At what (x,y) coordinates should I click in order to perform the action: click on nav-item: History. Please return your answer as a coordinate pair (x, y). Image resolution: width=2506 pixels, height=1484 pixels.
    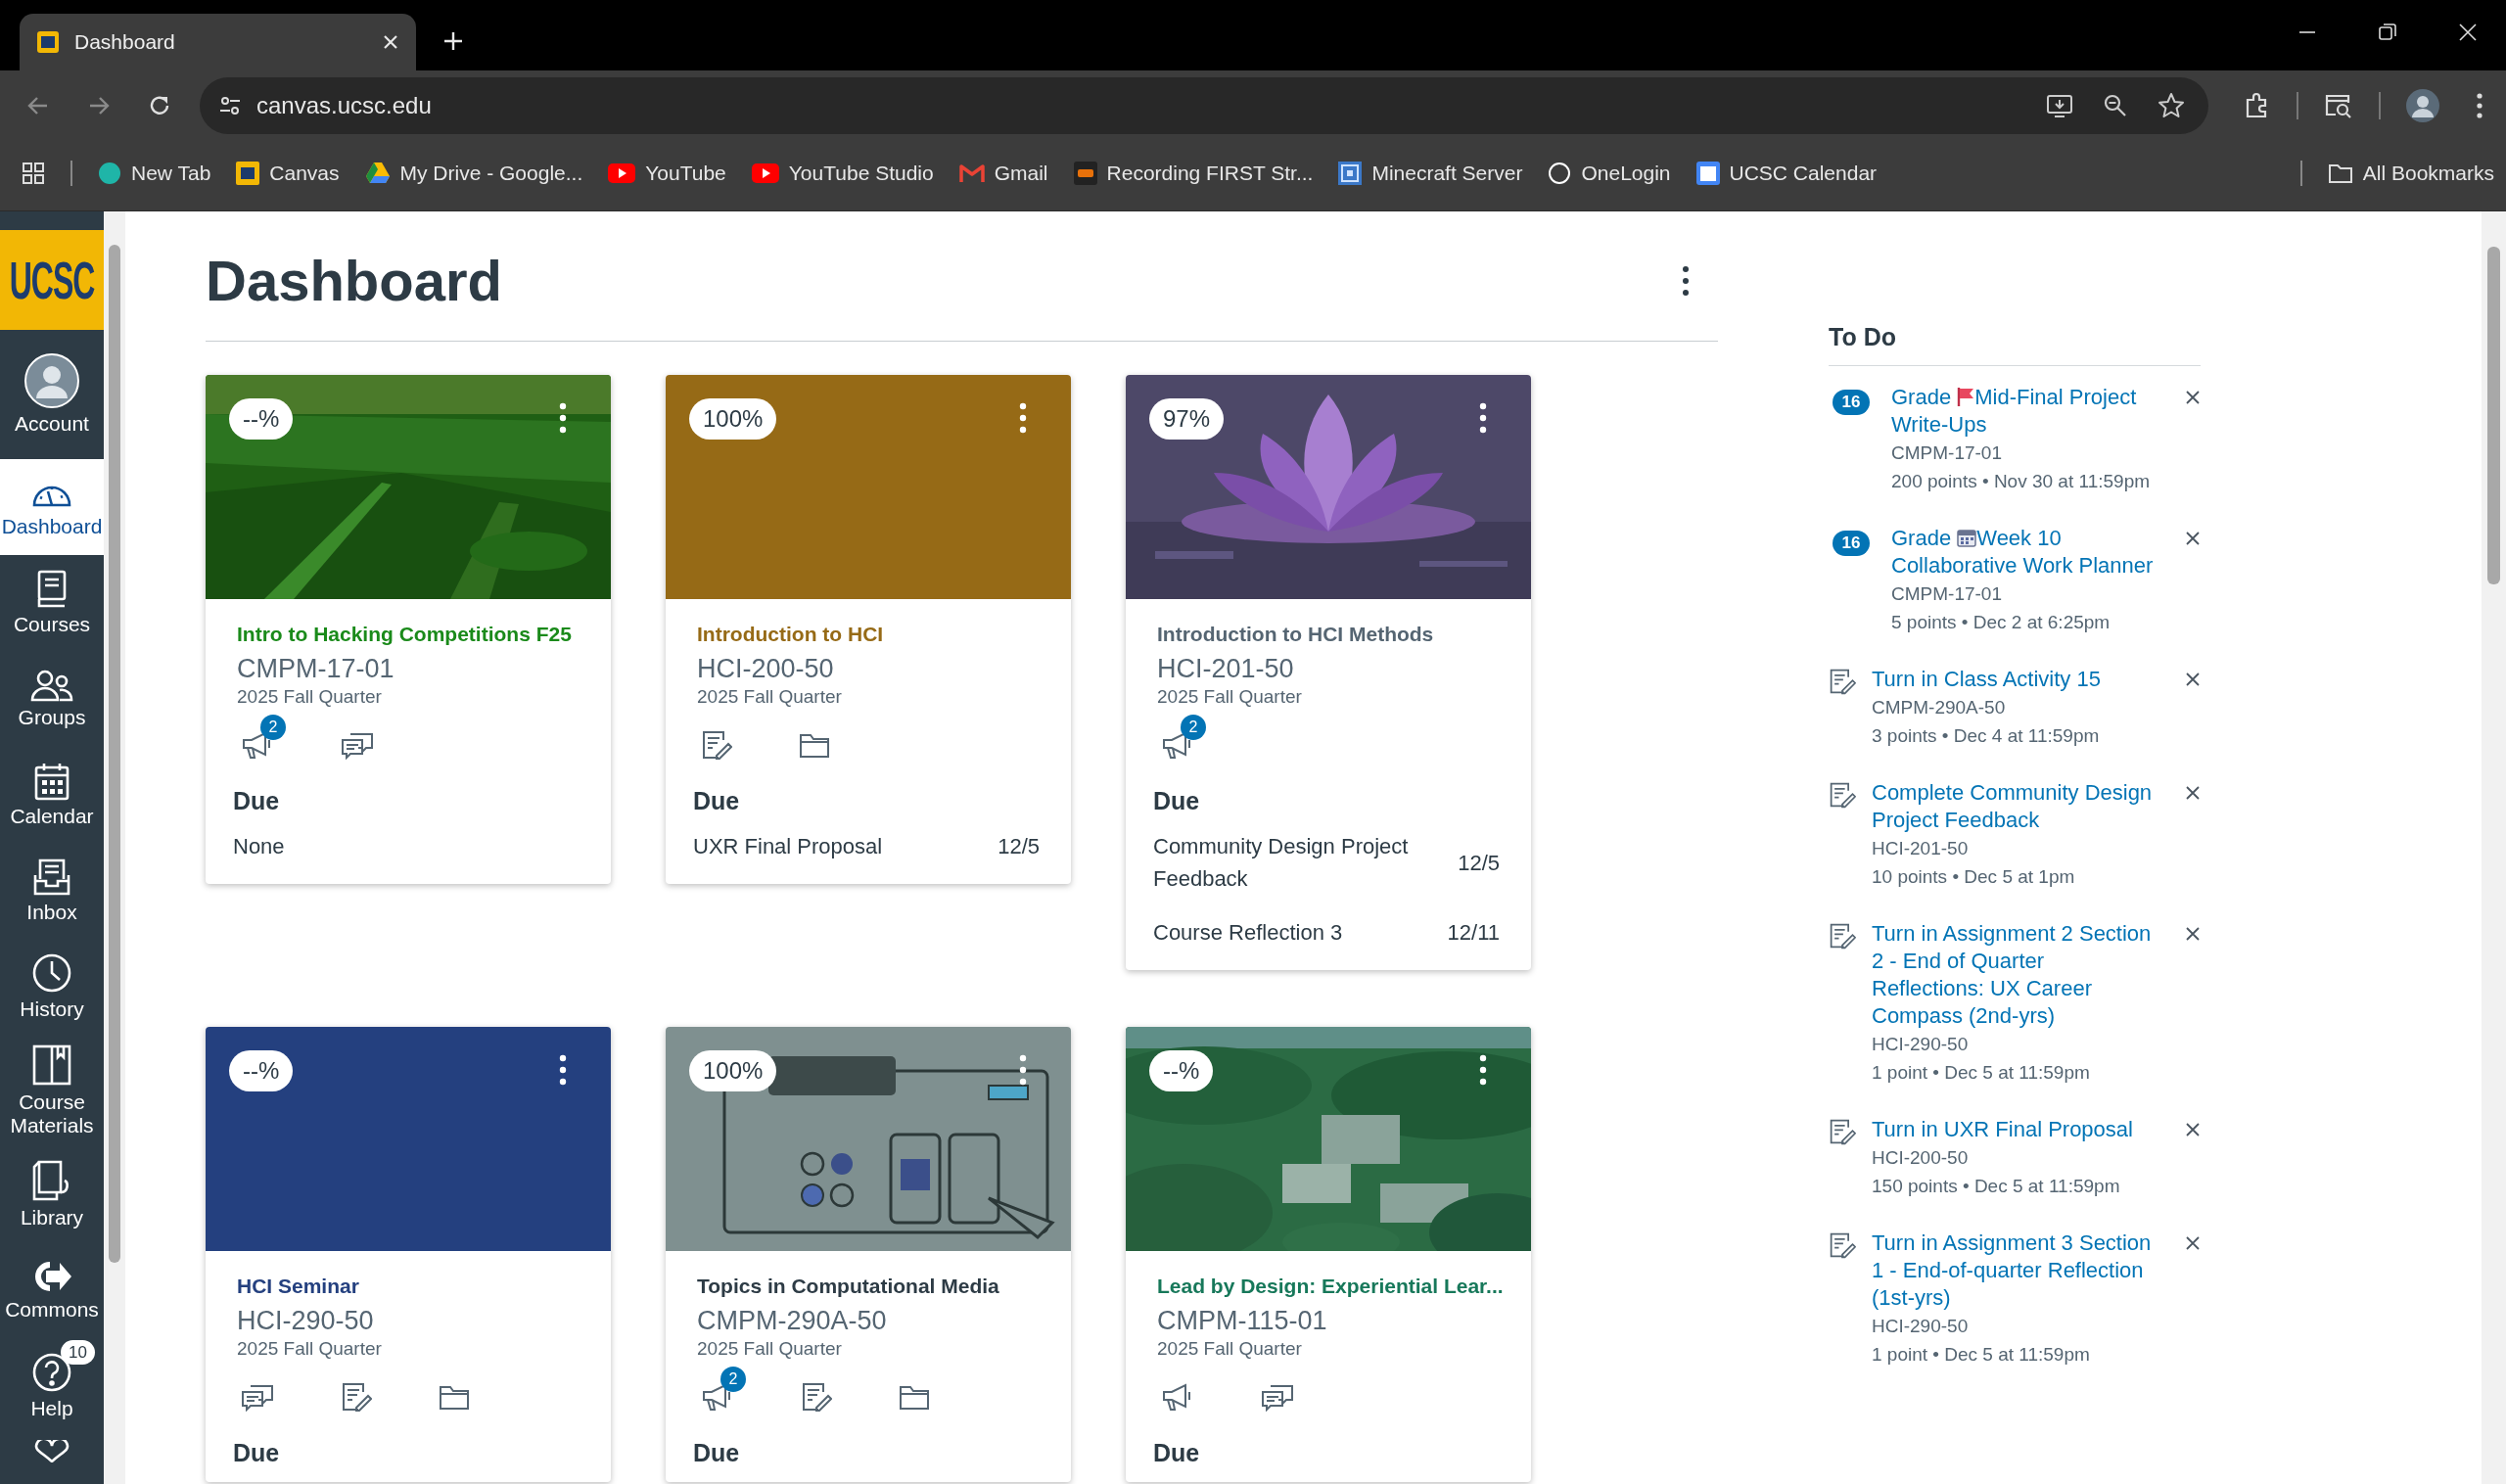
    Looking at the image, I should click on (52, 987).